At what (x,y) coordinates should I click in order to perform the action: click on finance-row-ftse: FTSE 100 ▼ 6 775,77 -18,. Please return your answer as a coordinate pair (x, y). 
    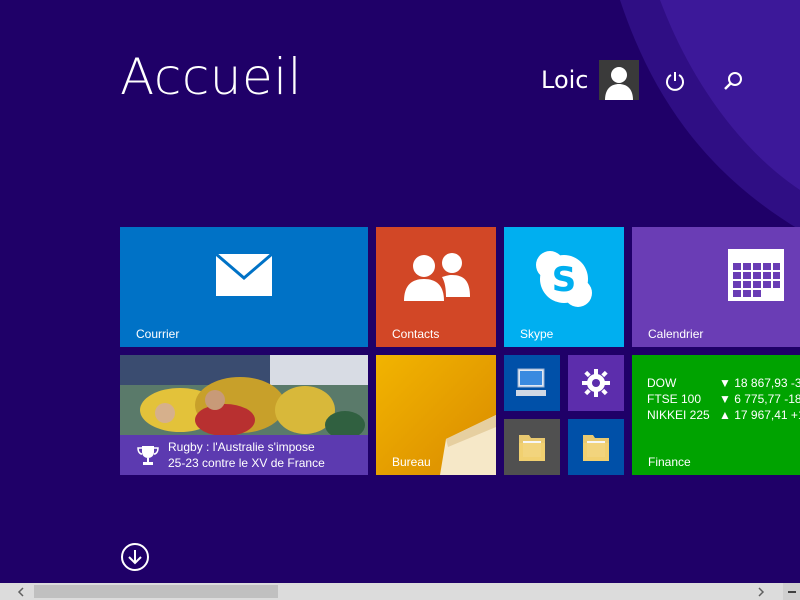
    Looking at the image, I should click on (723, 399).